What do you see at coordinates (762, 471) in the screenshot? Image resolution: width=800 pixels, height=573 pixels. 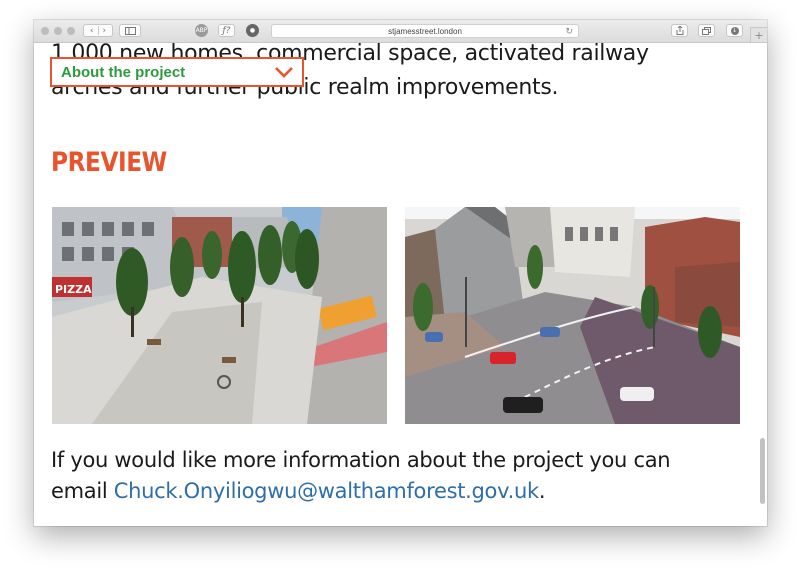 I see `scrollbar-thumb` at bounding box center [762, 471].